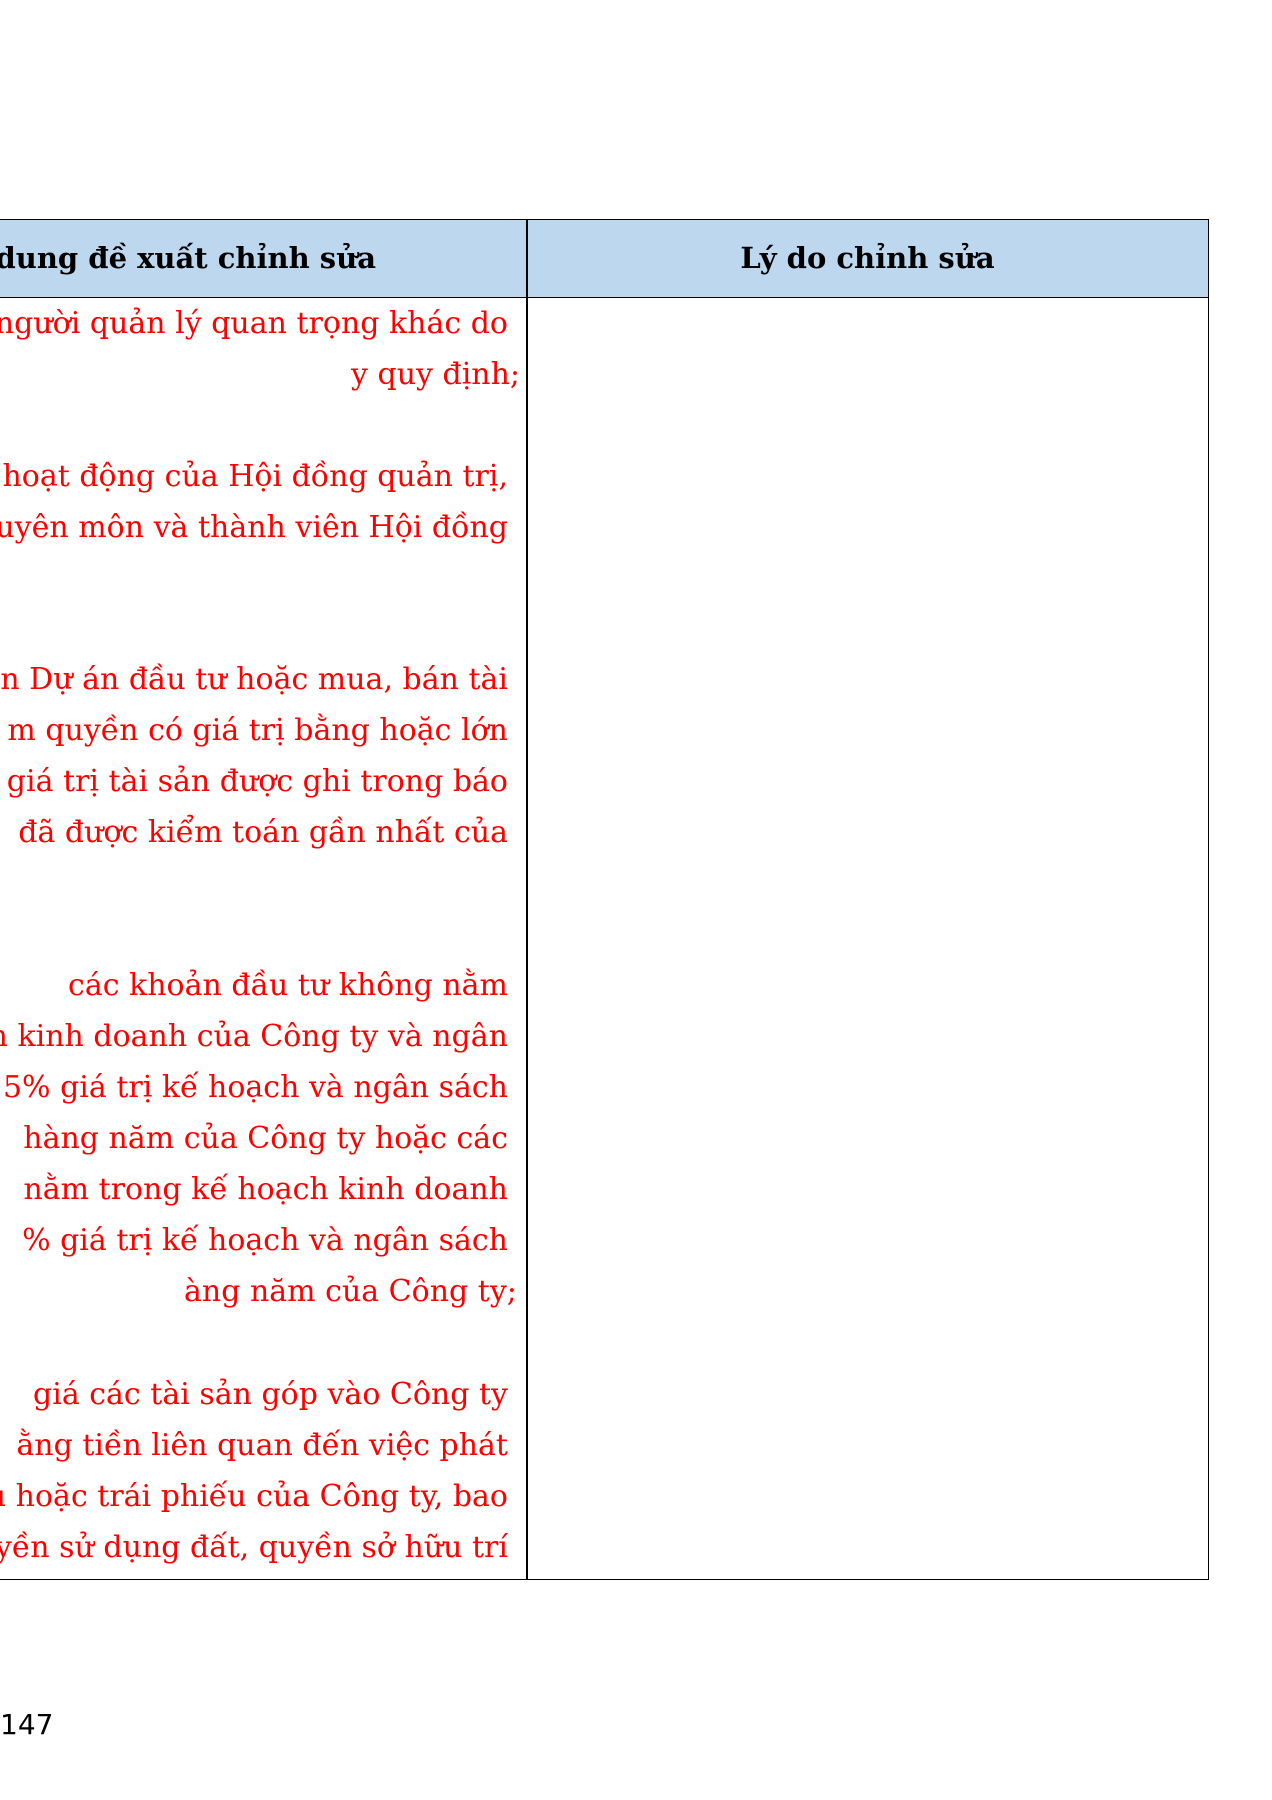 This screenshot has height=1800, width=1272. Describe the element at coordinates (254, 1036) in the screenshot. I see `text-line: h kinh doanh của Công ty và ngân` at that location.